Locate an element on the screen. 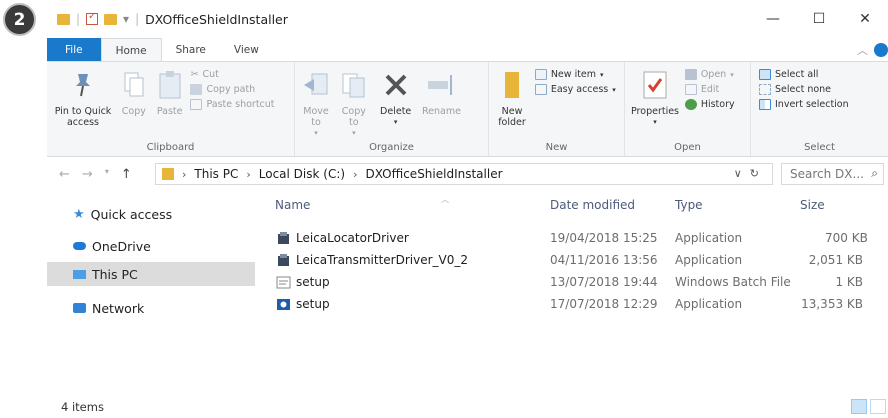 This screenshot has height=418, width=888. nav-item-onedrive: OneDrive is located at coordinates (151, 246).